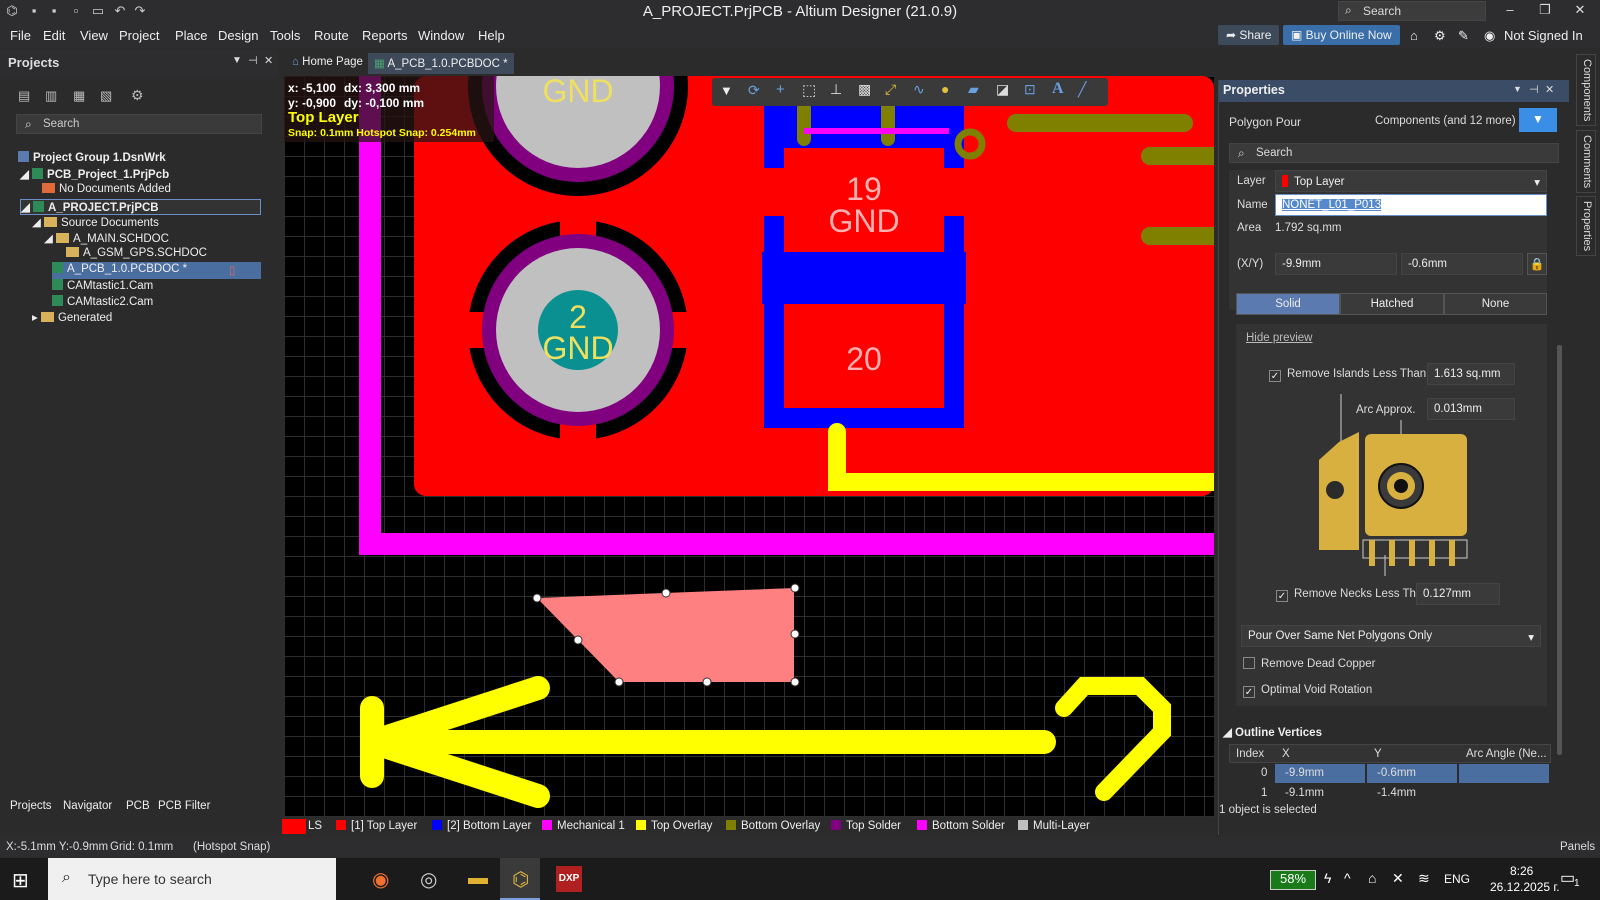 The height and width of the screenshot is (900, 1600). I want to click on volume-muted-icon: ✕, so click(1398, 878).